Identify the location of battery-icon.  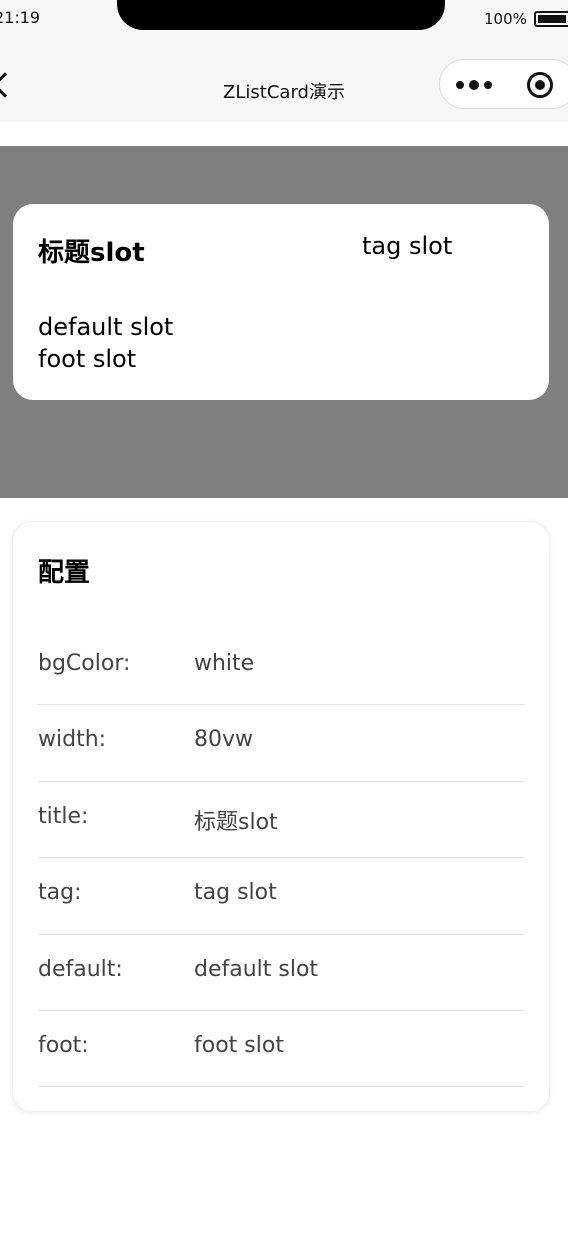
(551, 19).